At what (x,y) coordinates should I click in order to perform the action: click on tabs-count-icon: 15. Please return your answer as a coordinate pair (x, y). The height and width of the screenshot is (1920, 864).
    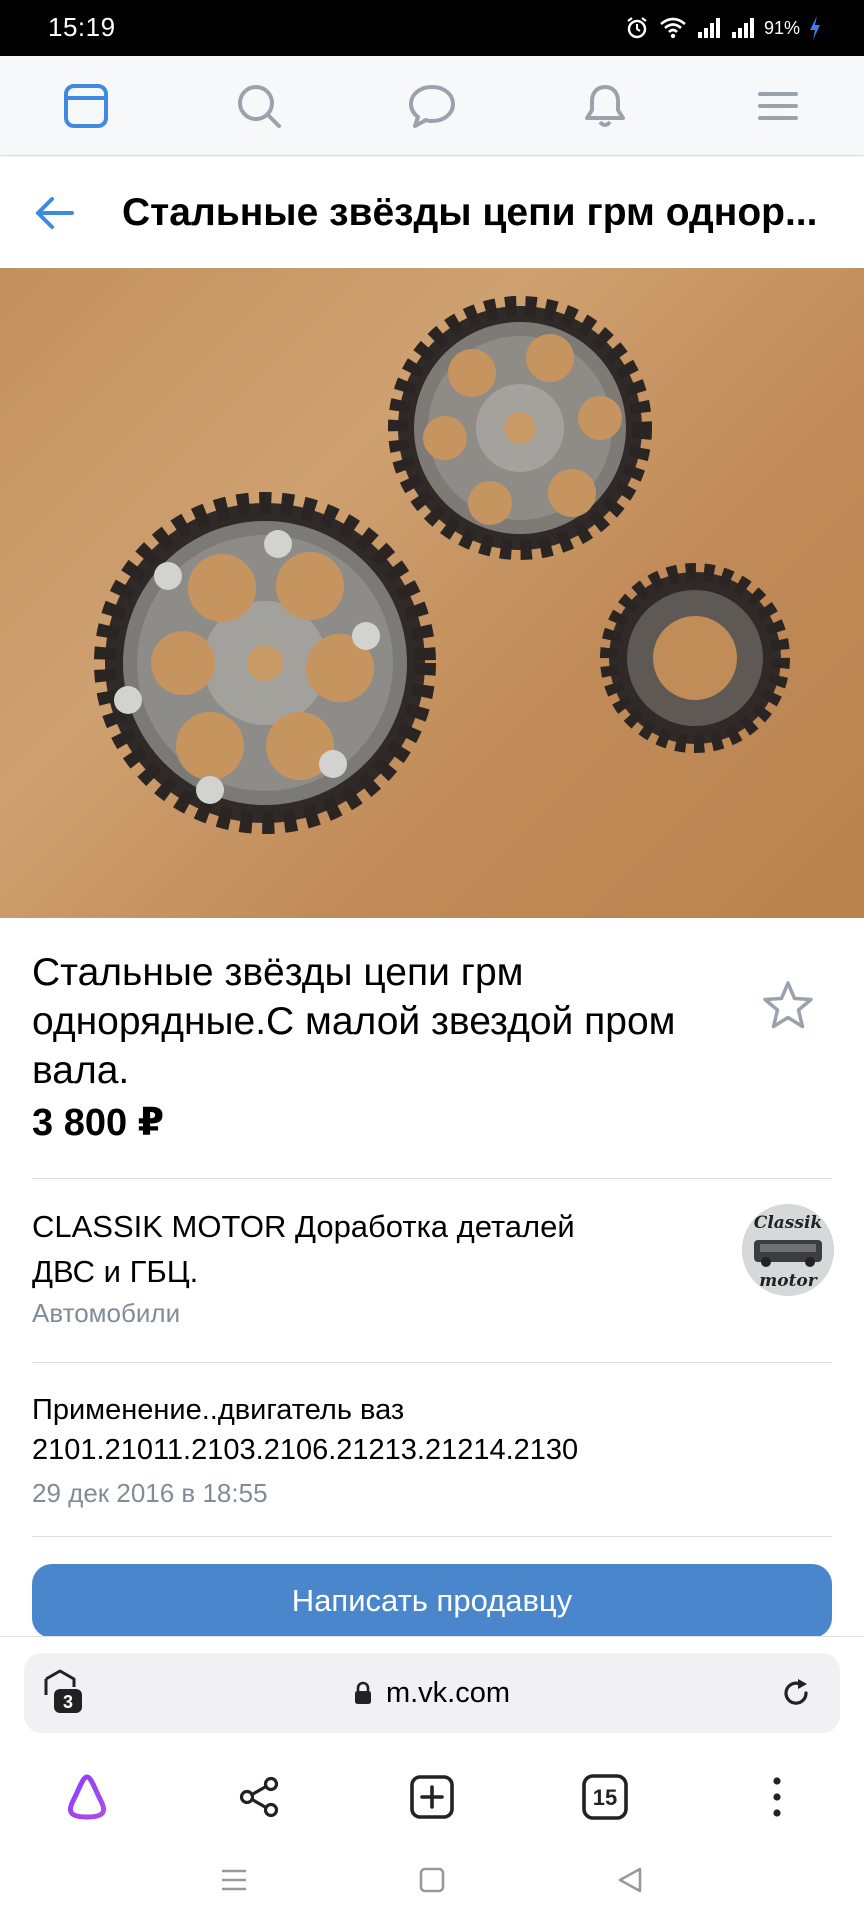
    Looking at the image, I should click on (605, 1797).